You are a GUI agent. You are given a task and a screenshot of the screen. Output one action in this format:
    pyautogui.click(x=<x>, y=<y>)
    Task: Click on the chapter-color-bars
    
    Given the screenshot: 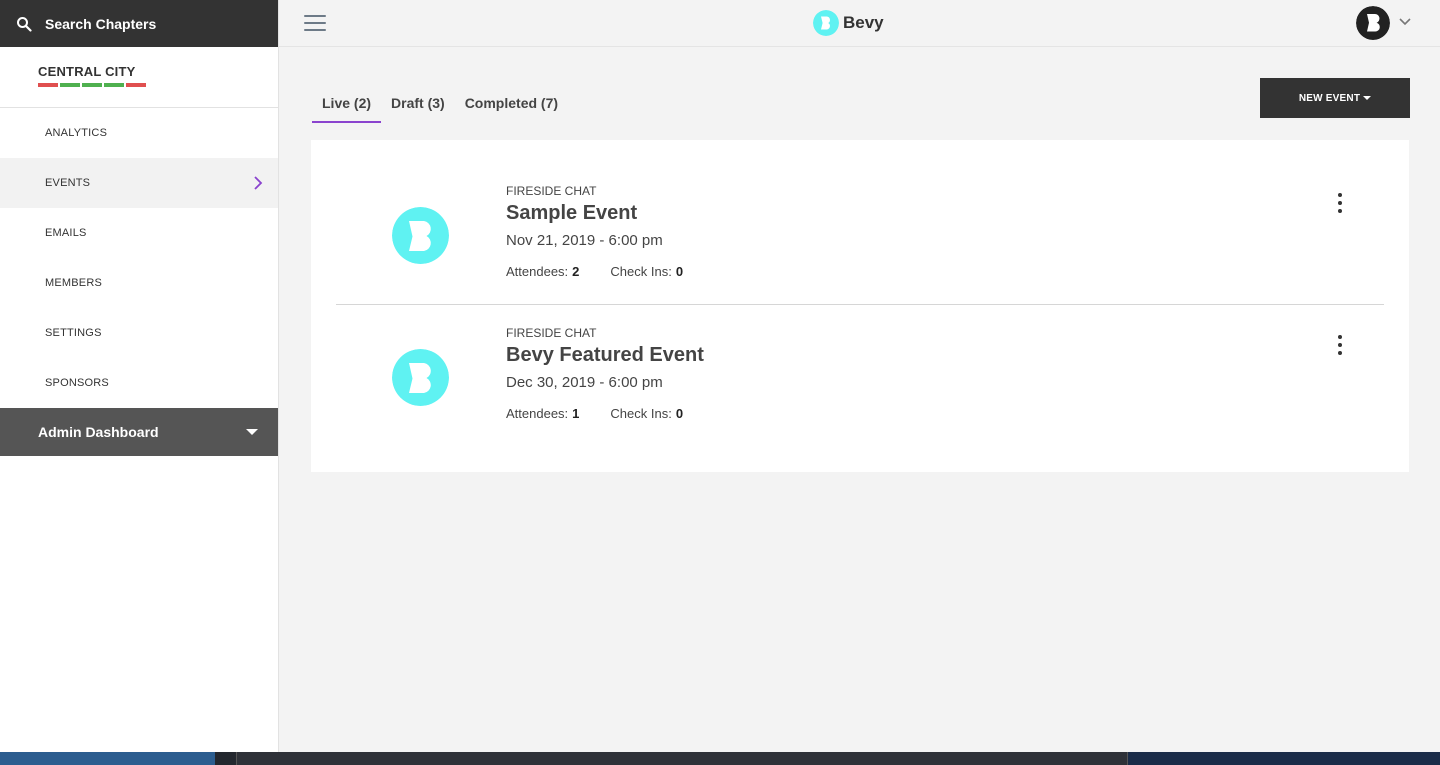 What is the action you would take?
    pyautogui.click(x=158, y=85)
    